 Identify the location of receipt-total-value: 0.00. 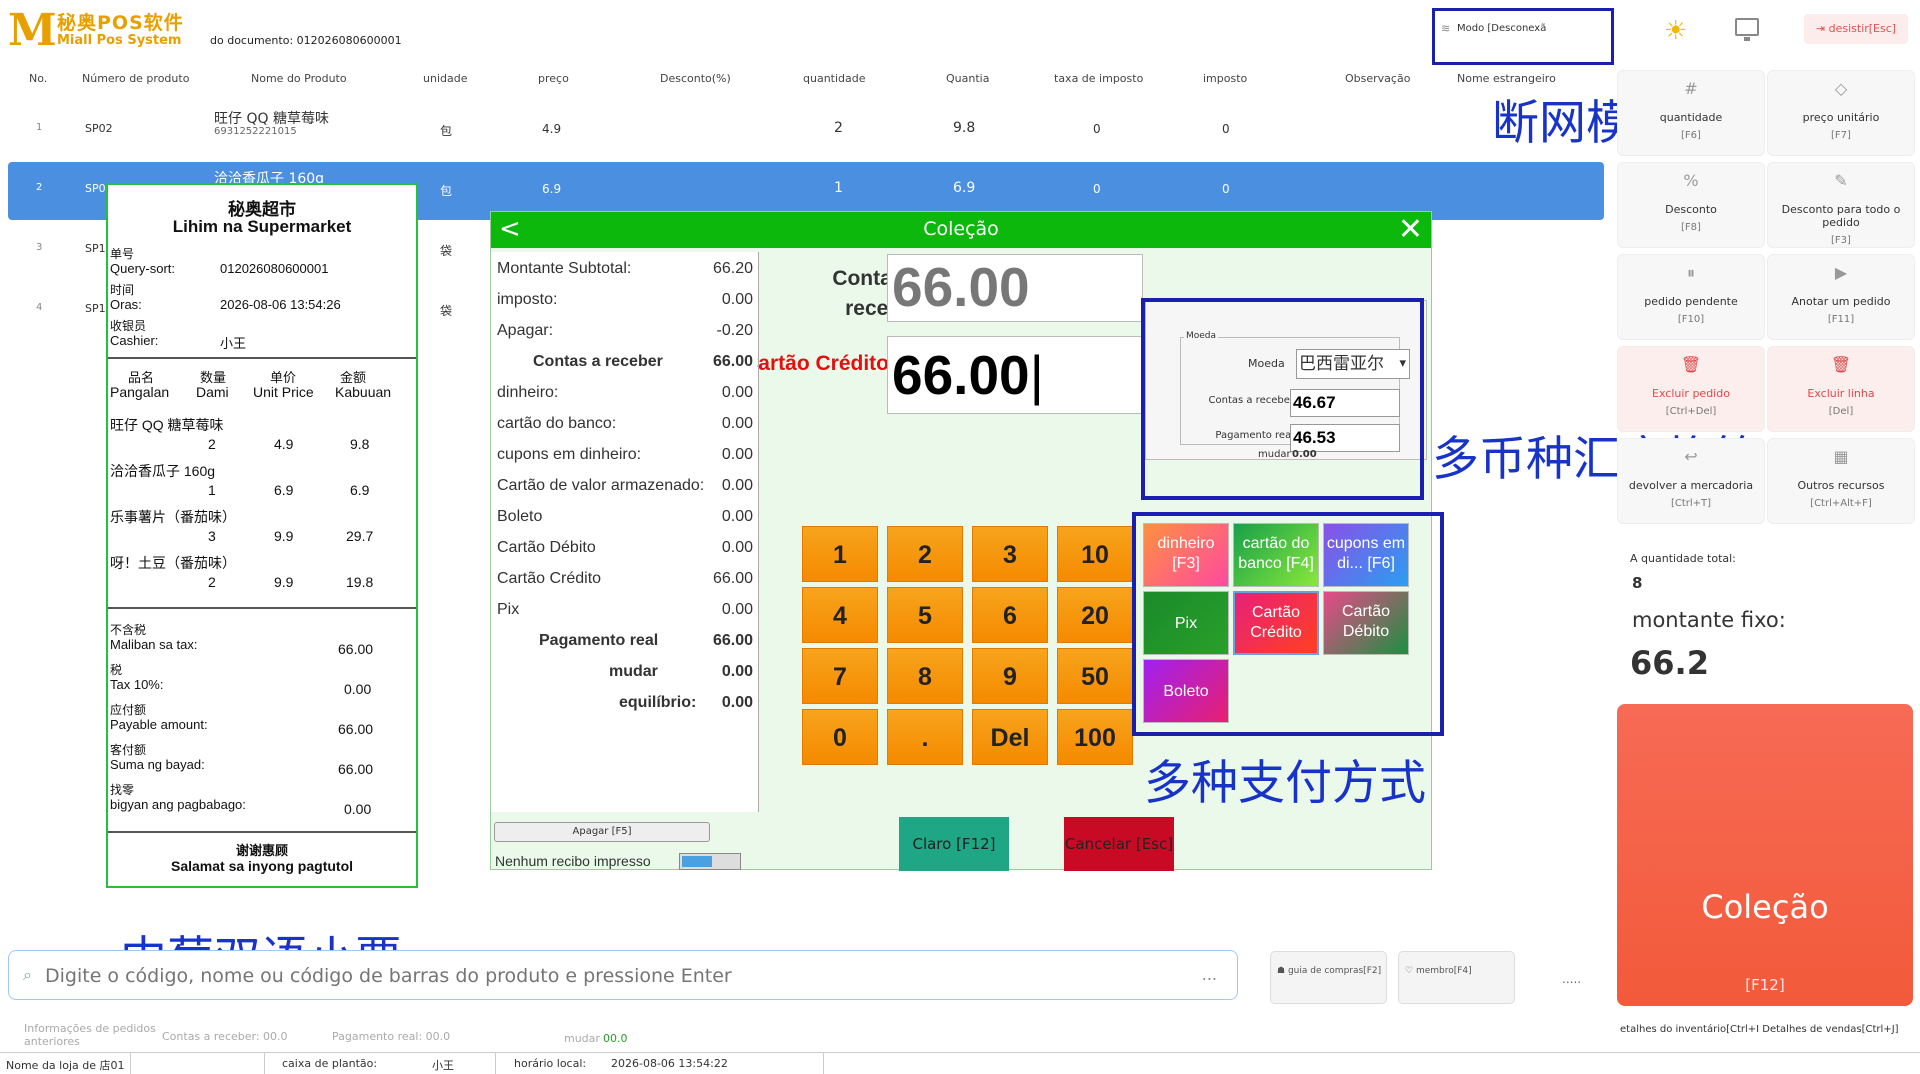
(358, 689).